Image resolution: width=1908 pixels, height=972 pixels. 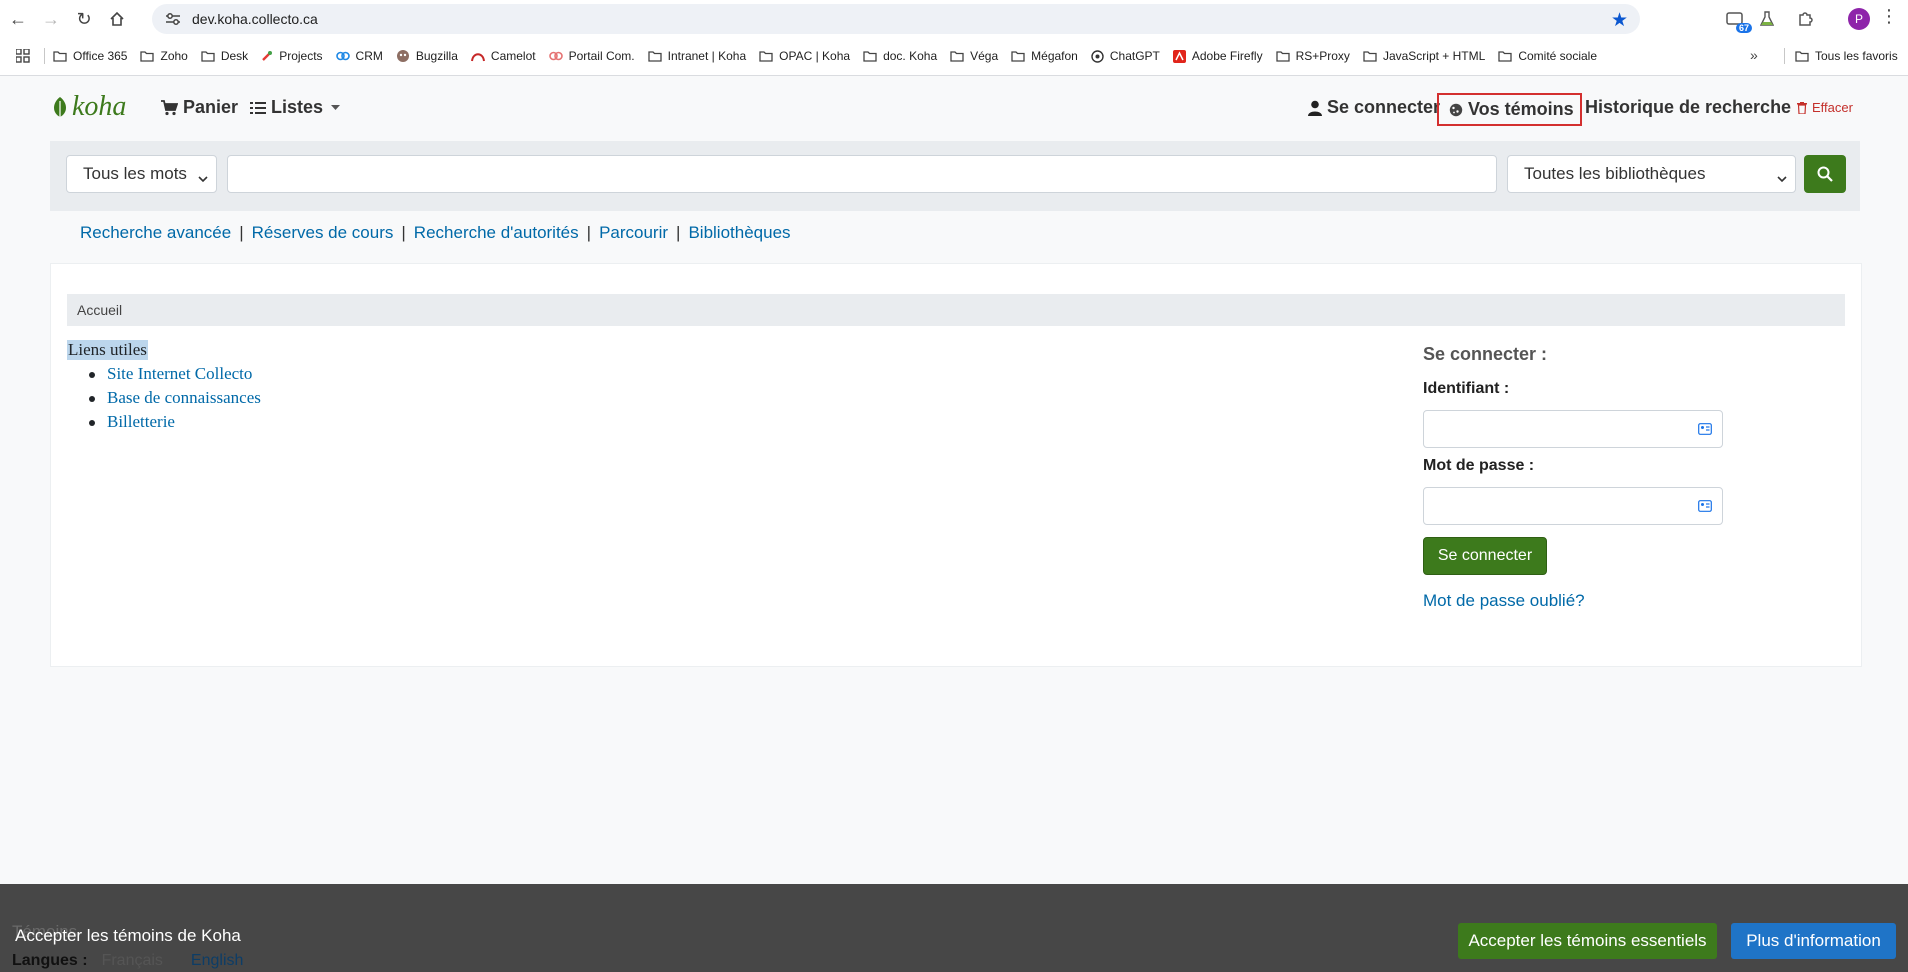 What do you see at coordinates (99, 106) in the screenshot?
I see `koha-logo-text: koha` at bounding box center [99, 106].